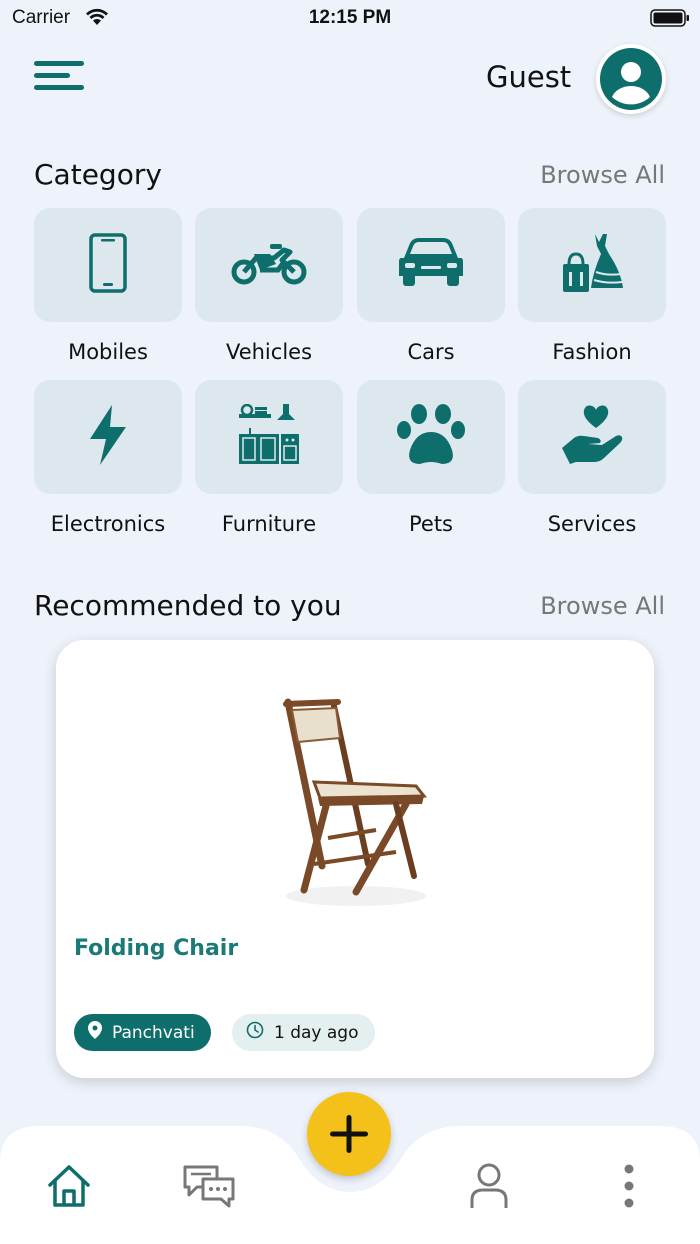 The width and height of the screenshot is (700, 1244). Describe the element at coordinates (209, 1186) in the screenshot. I see `chat-icon` at that location.